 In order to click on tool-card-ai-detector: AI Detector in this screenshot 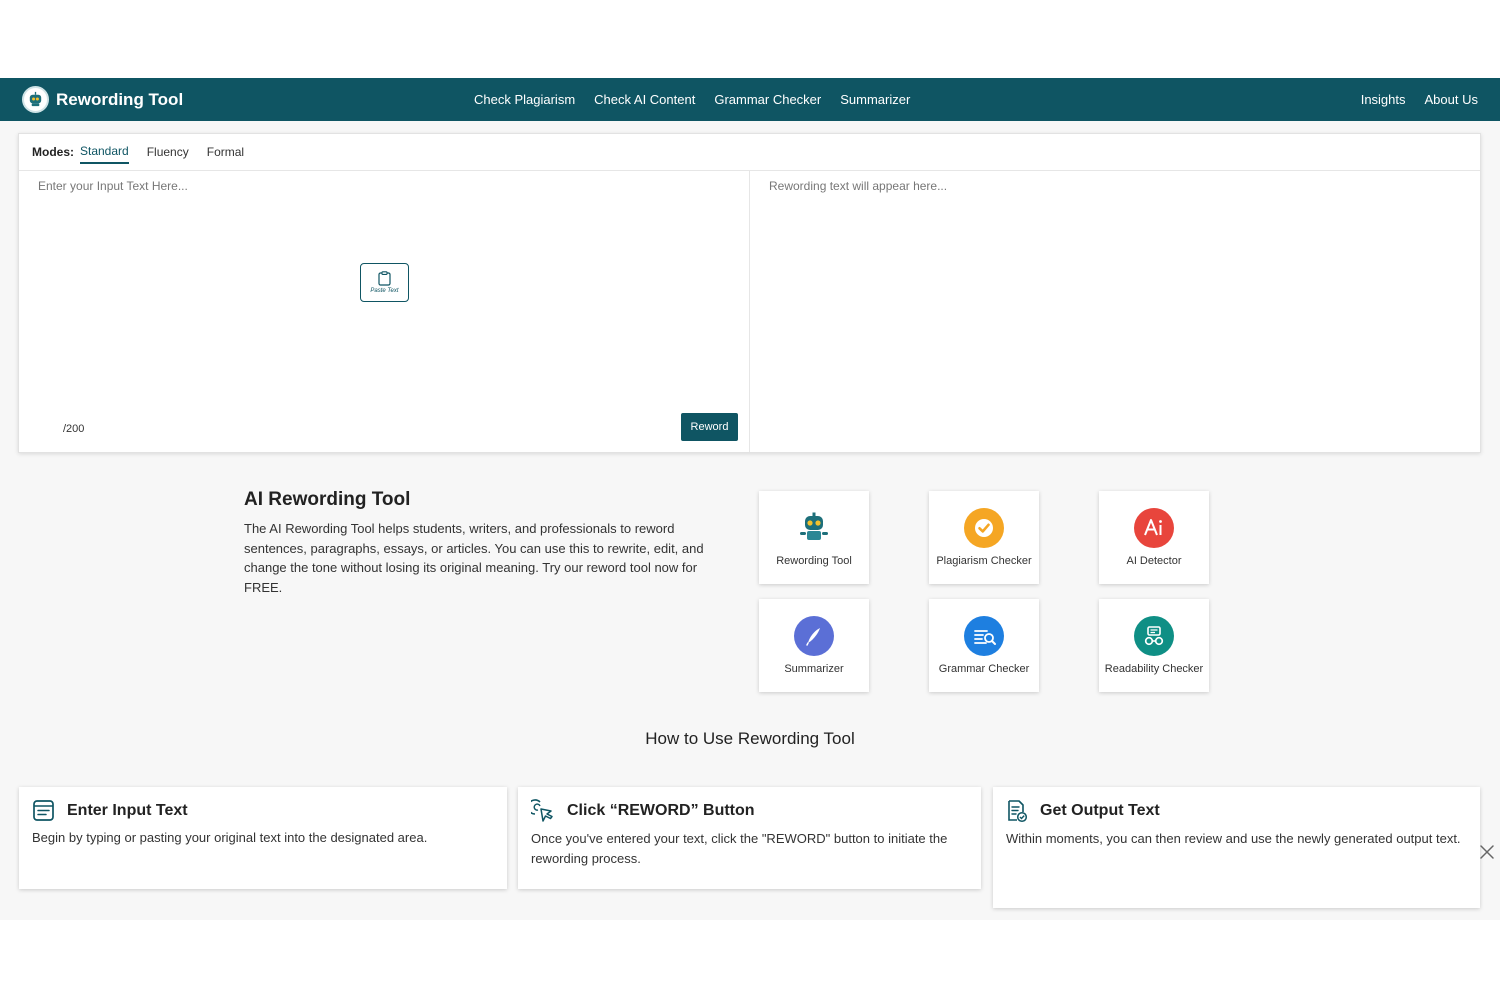, I will do `click(1154, 537)`.